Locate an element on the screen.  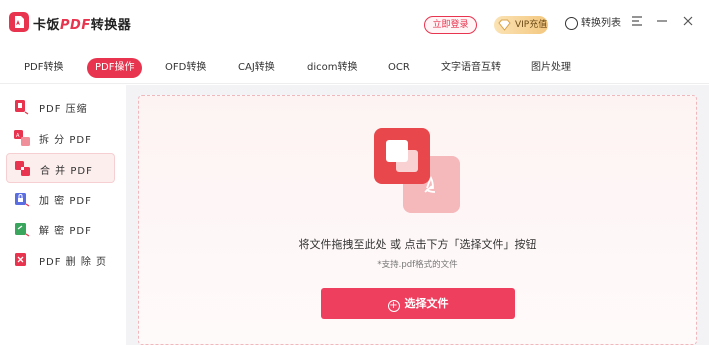
app-logo-icon is located at coordinates (19, 22).